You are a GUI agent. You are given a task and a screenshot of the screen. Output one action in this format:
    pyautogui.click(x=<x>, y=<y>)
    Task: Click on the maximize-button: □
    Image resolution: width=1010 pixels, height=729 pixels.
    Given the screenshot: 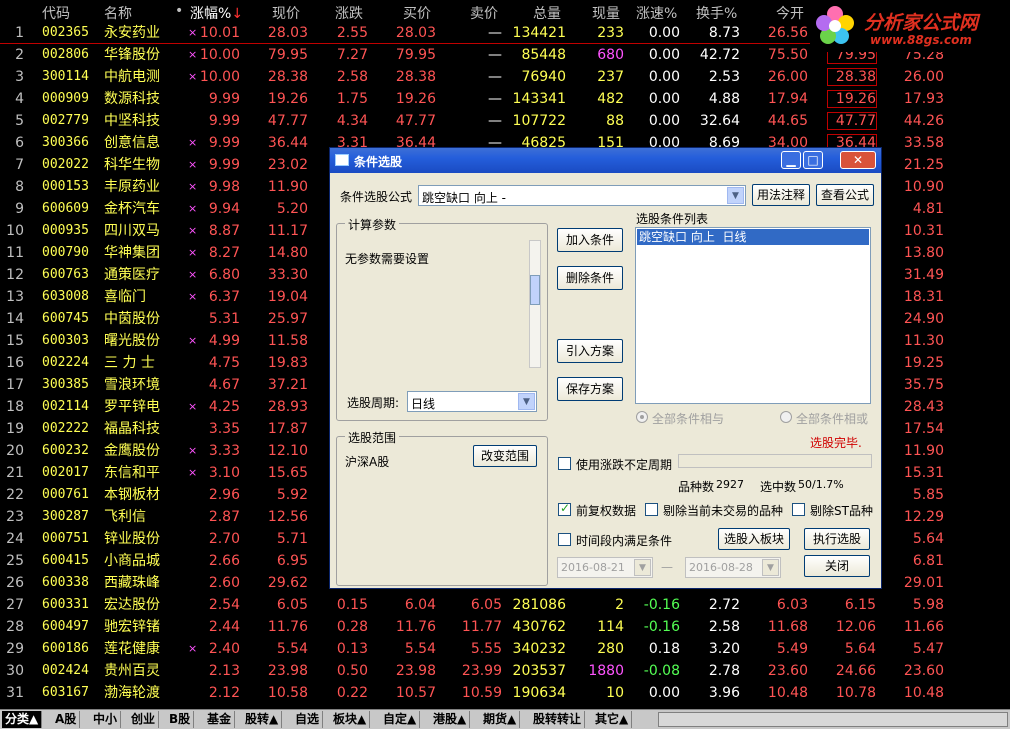 What is the action you would take?
    pyautogui.click(x=813, y=160)
    